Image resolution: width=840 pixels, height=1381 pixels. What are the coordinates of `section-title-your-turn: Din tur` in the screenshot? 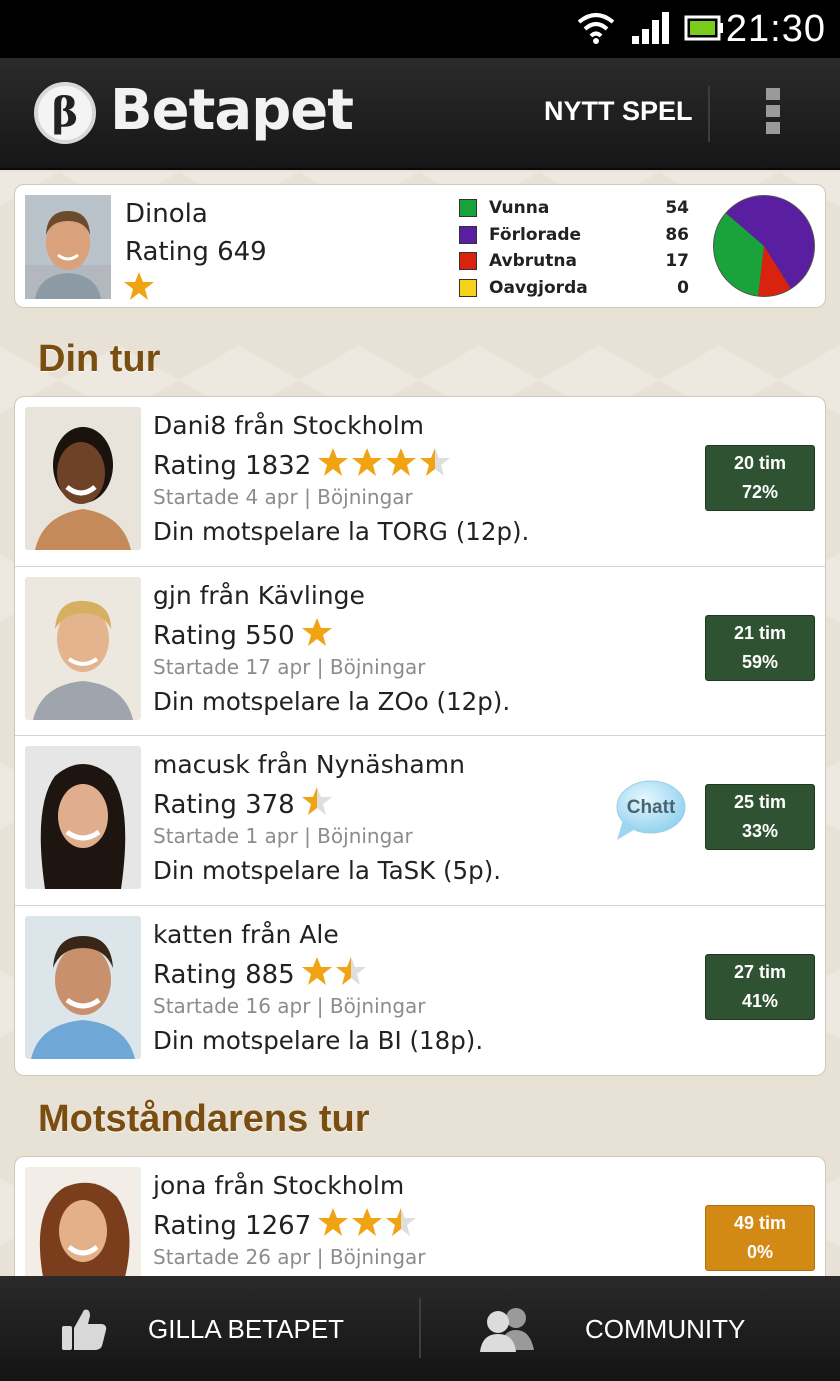 It's located at (99, 359).